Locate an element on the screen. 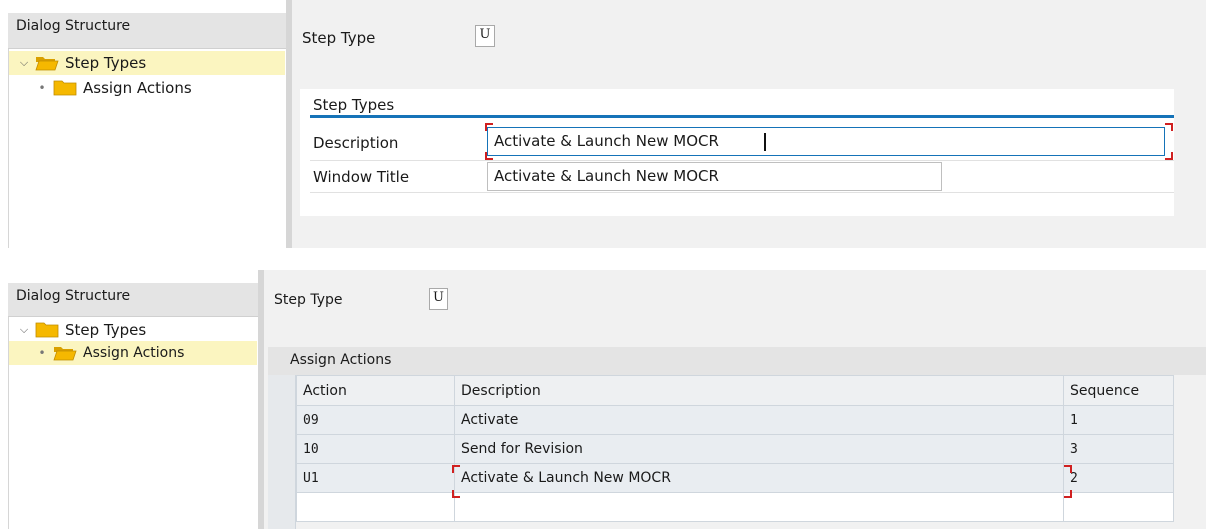  table-row: 09 Activate 1 is located at coordinates (735, 420).